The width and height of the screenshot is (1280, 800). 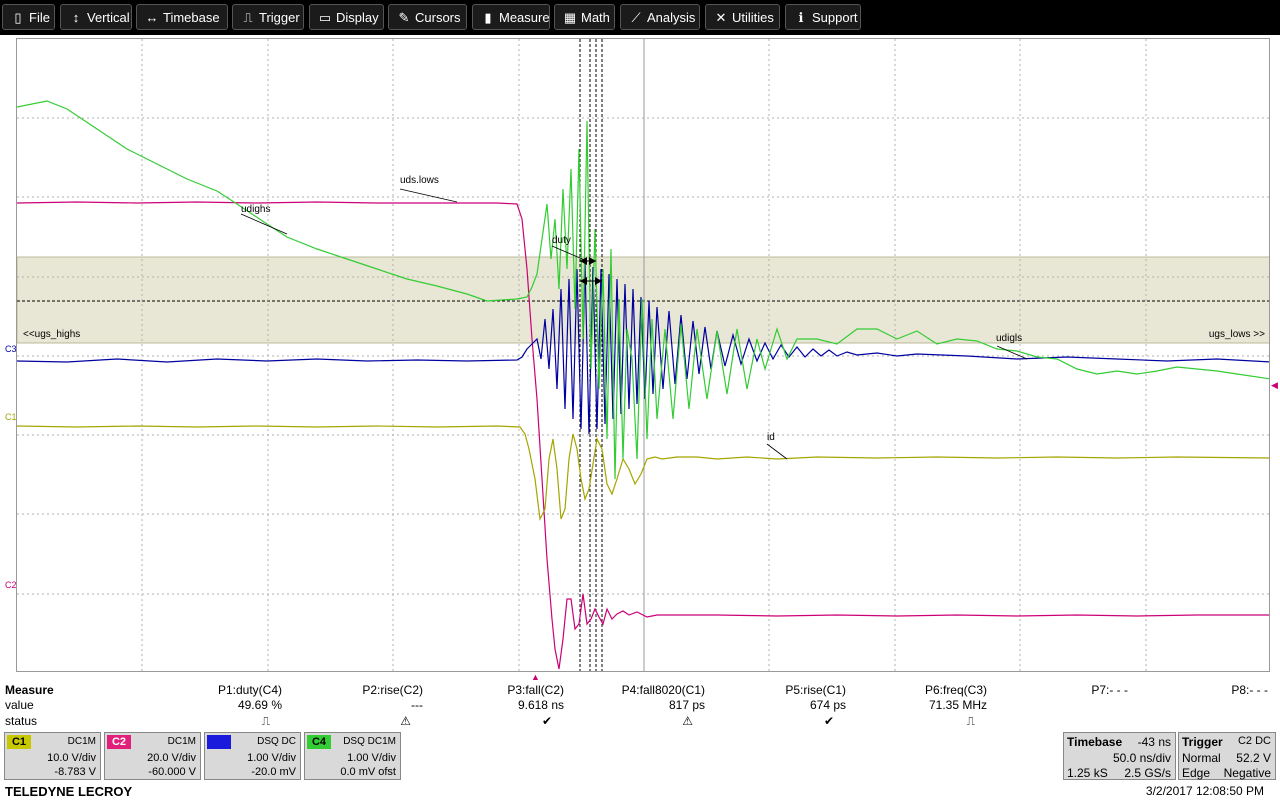 What do you see at coordinates (52, 334) in the screenshot?
I see `label-ugs-highs: <<ugs_highs` at bounding box center [52, 334].